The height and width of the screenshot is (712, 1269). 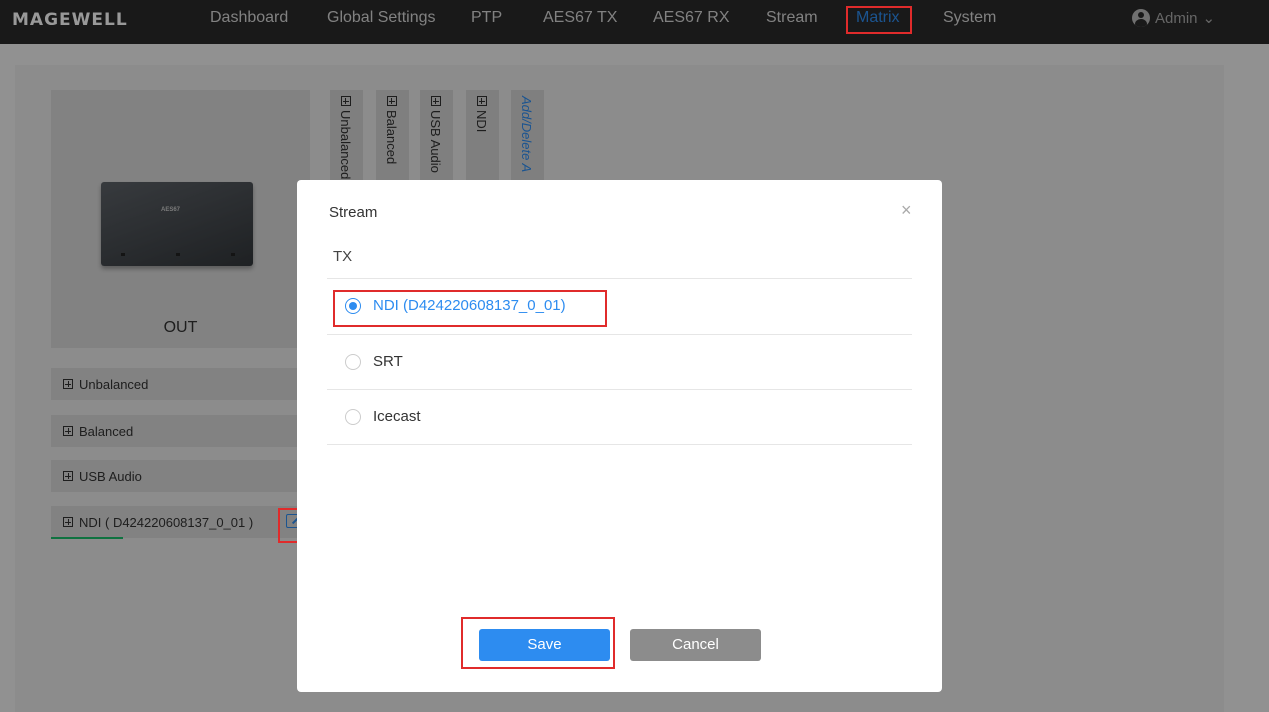 I want to click on cancel-button: Cancel, so click(x=695, y=645).